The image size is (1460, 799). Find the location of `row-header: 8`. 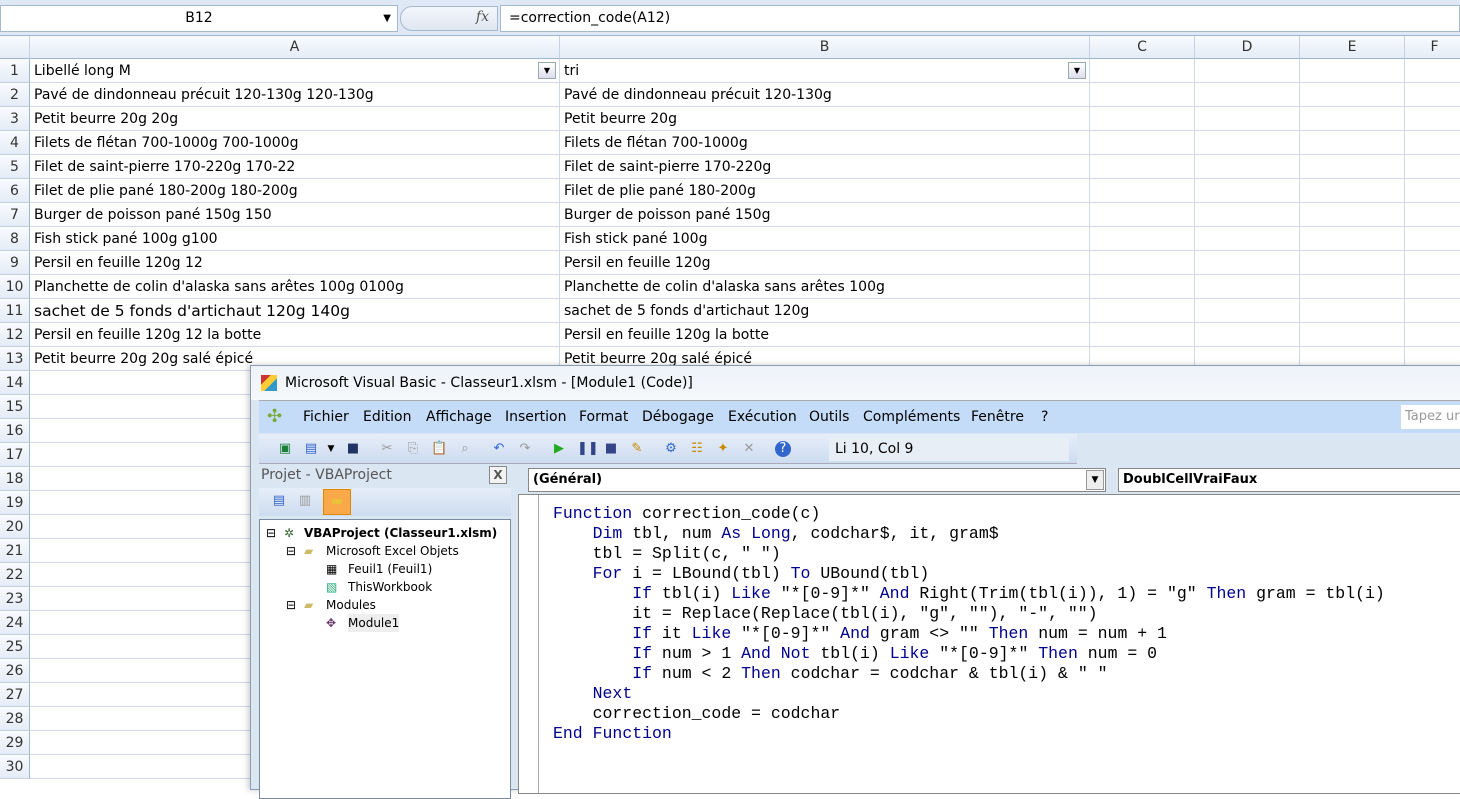

row-header: 8 is located at coordinates (15, 239).